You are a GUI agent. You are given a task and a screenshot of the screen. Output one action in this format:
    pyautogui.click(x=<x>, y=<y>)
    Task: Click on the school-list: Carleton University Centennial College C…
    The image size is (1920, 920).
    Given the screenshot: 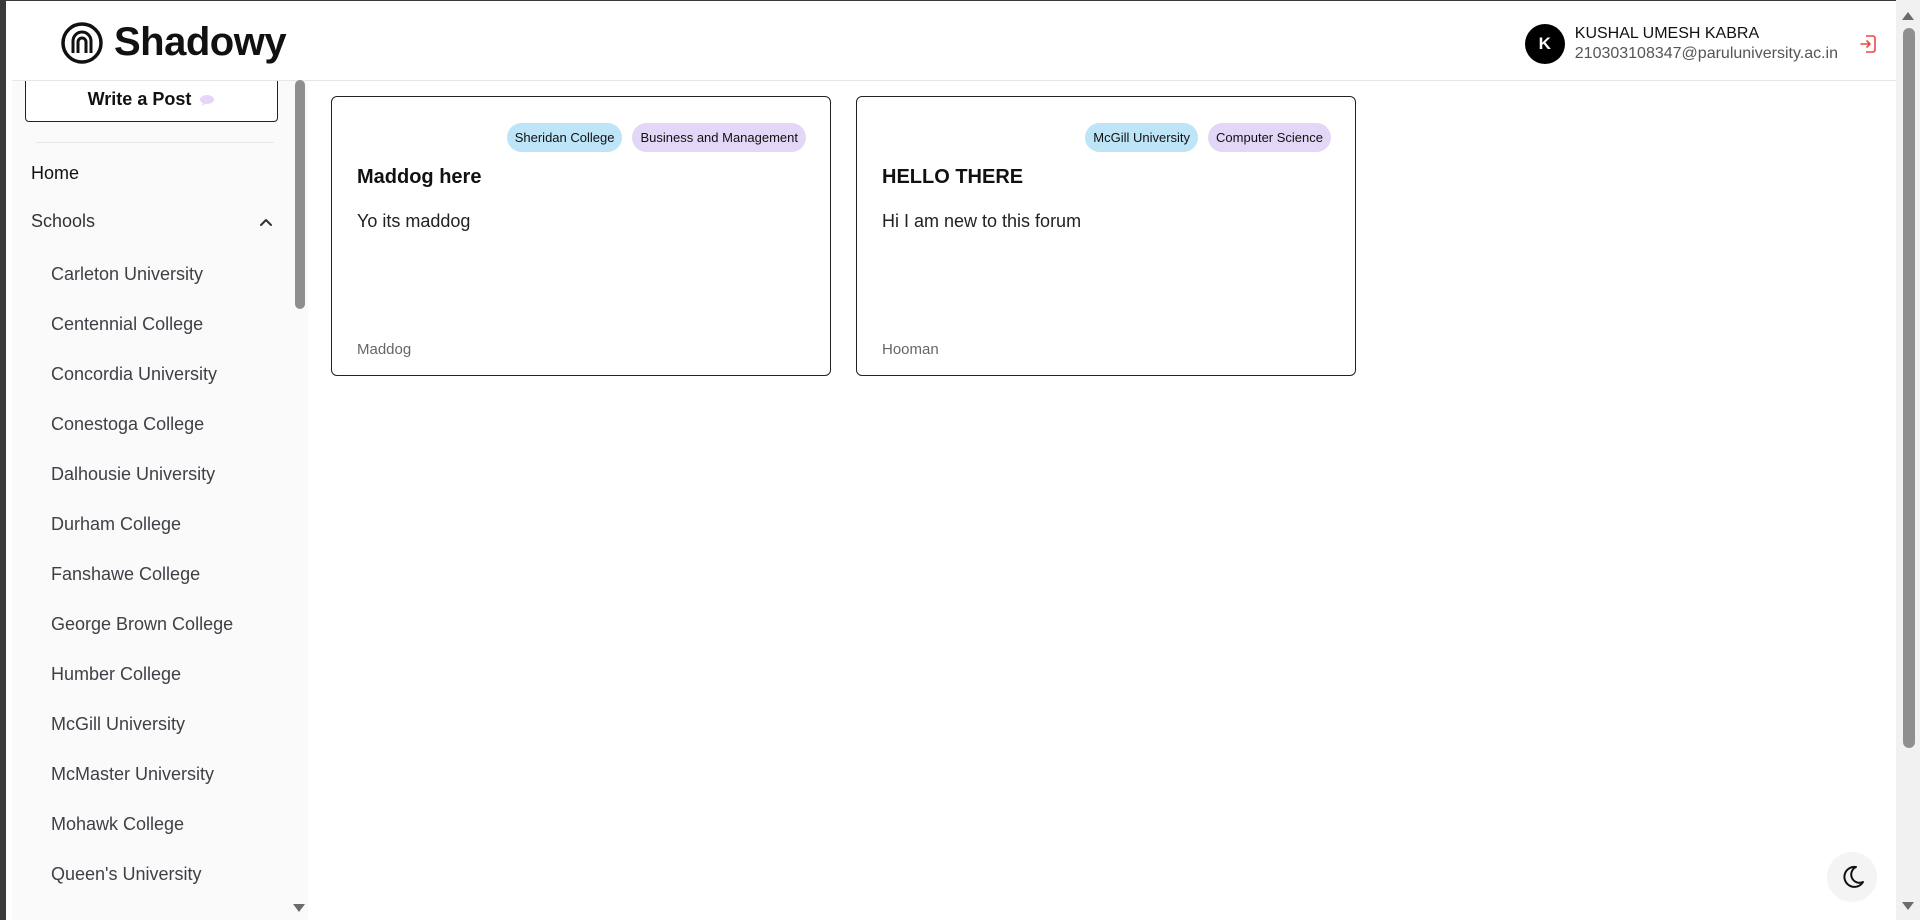 What is the action you would take?
    pyautogui.click(x=142, y=574)
    